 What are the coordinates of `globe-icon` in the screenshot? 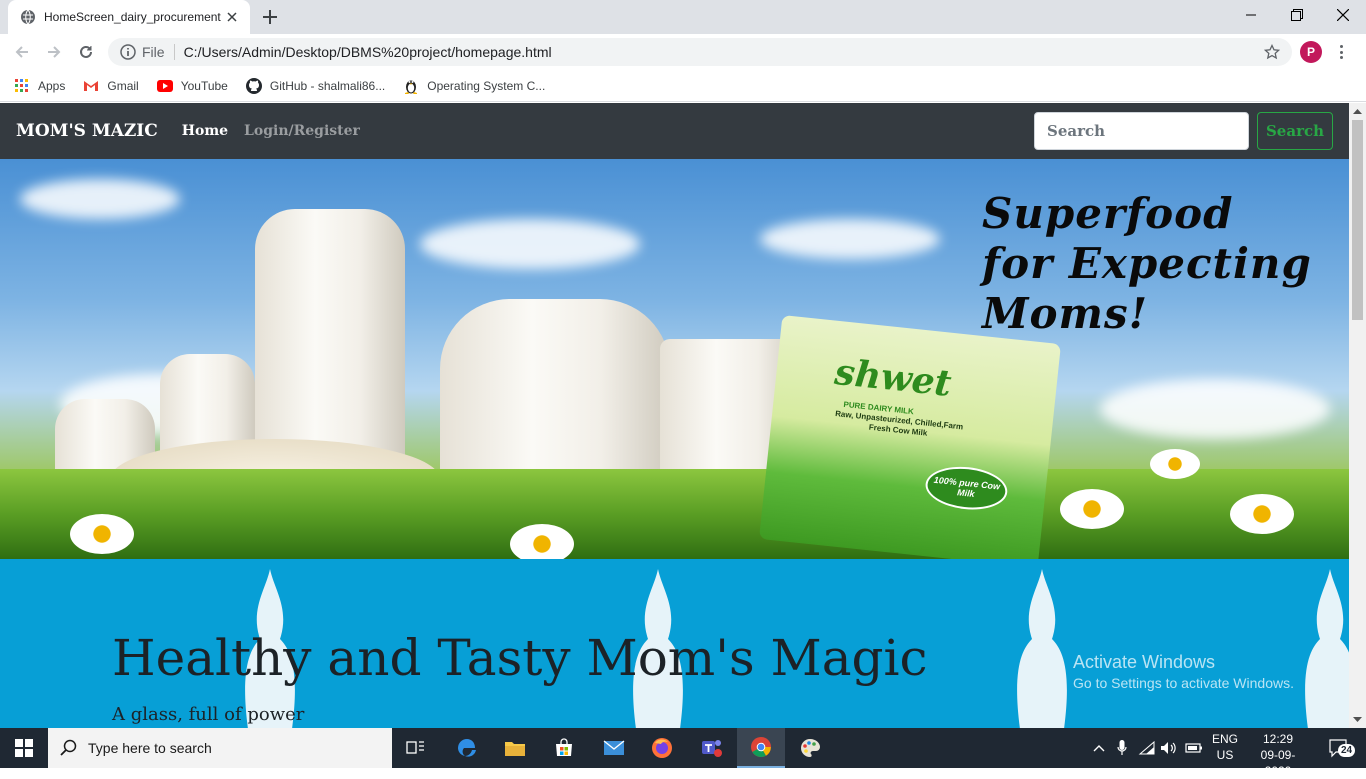 It's located at (28, 17).